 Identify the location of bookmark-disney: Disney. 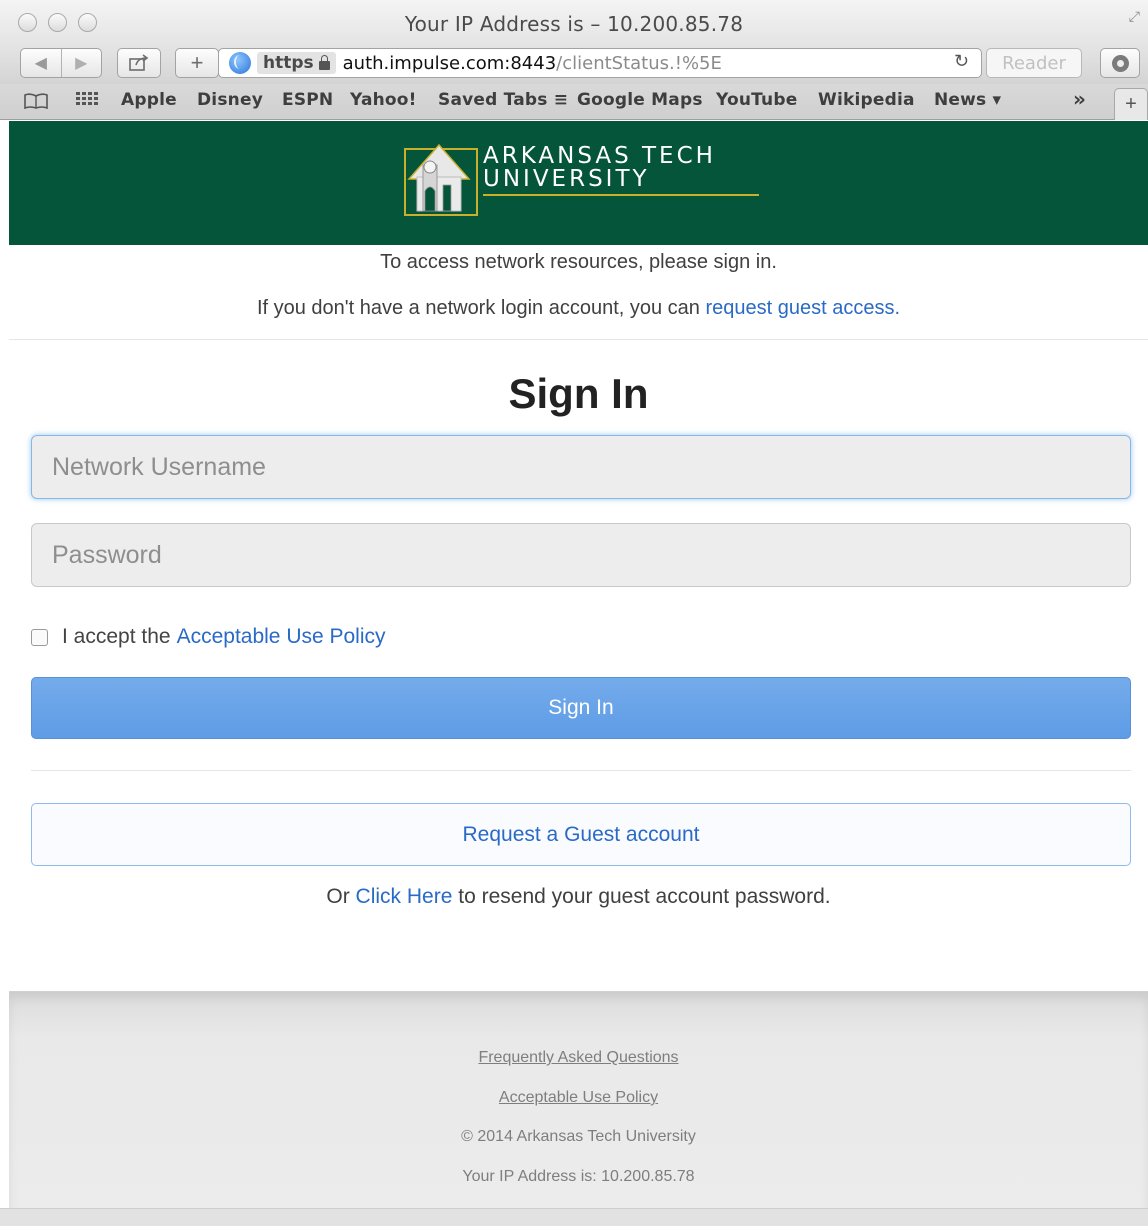
(230, 100).